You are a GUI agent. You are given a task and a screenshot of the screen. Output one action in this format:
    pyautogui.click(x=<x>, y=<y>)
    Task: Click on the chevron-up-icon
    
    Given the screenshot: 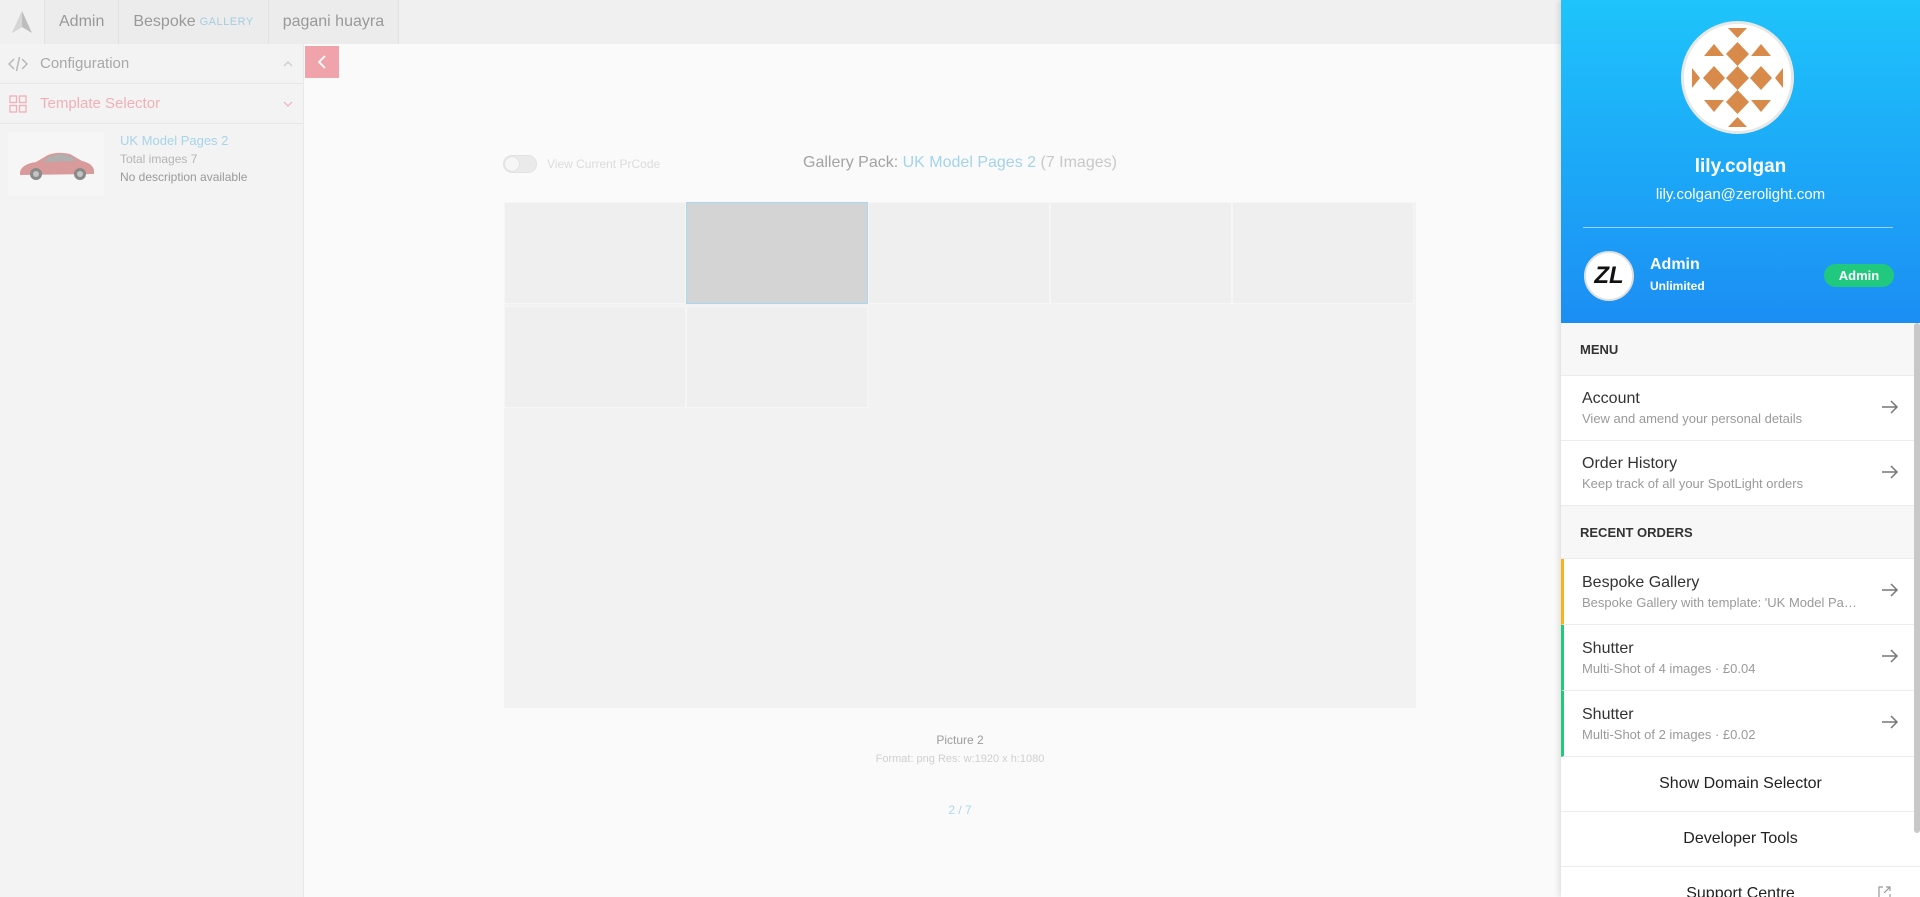 What is the action you would take?
    pyautogui.click(x=288, y=64)
    